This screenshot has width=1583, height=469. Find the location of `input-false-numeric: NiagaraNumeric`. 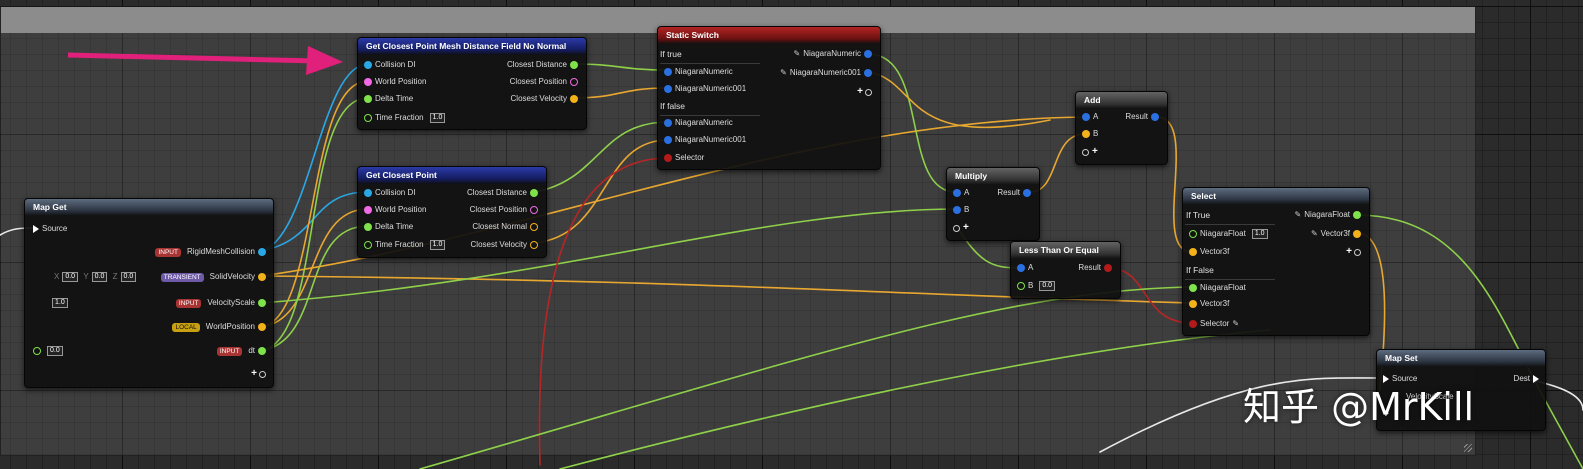

input-false-numeric: NiagaraNumeric is located at coordinates (700, 123).